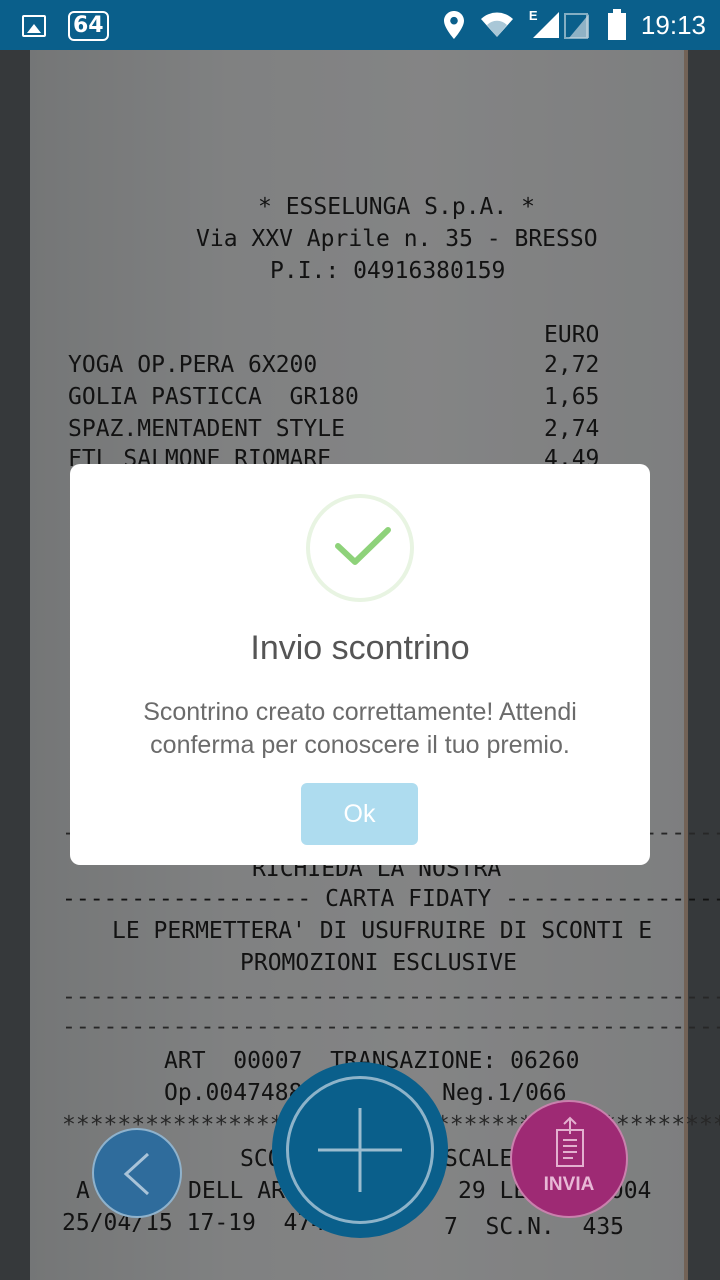 This screenshot has width=720, height=1280. I want to click on chevron-left-icon, so click(136, 1174).